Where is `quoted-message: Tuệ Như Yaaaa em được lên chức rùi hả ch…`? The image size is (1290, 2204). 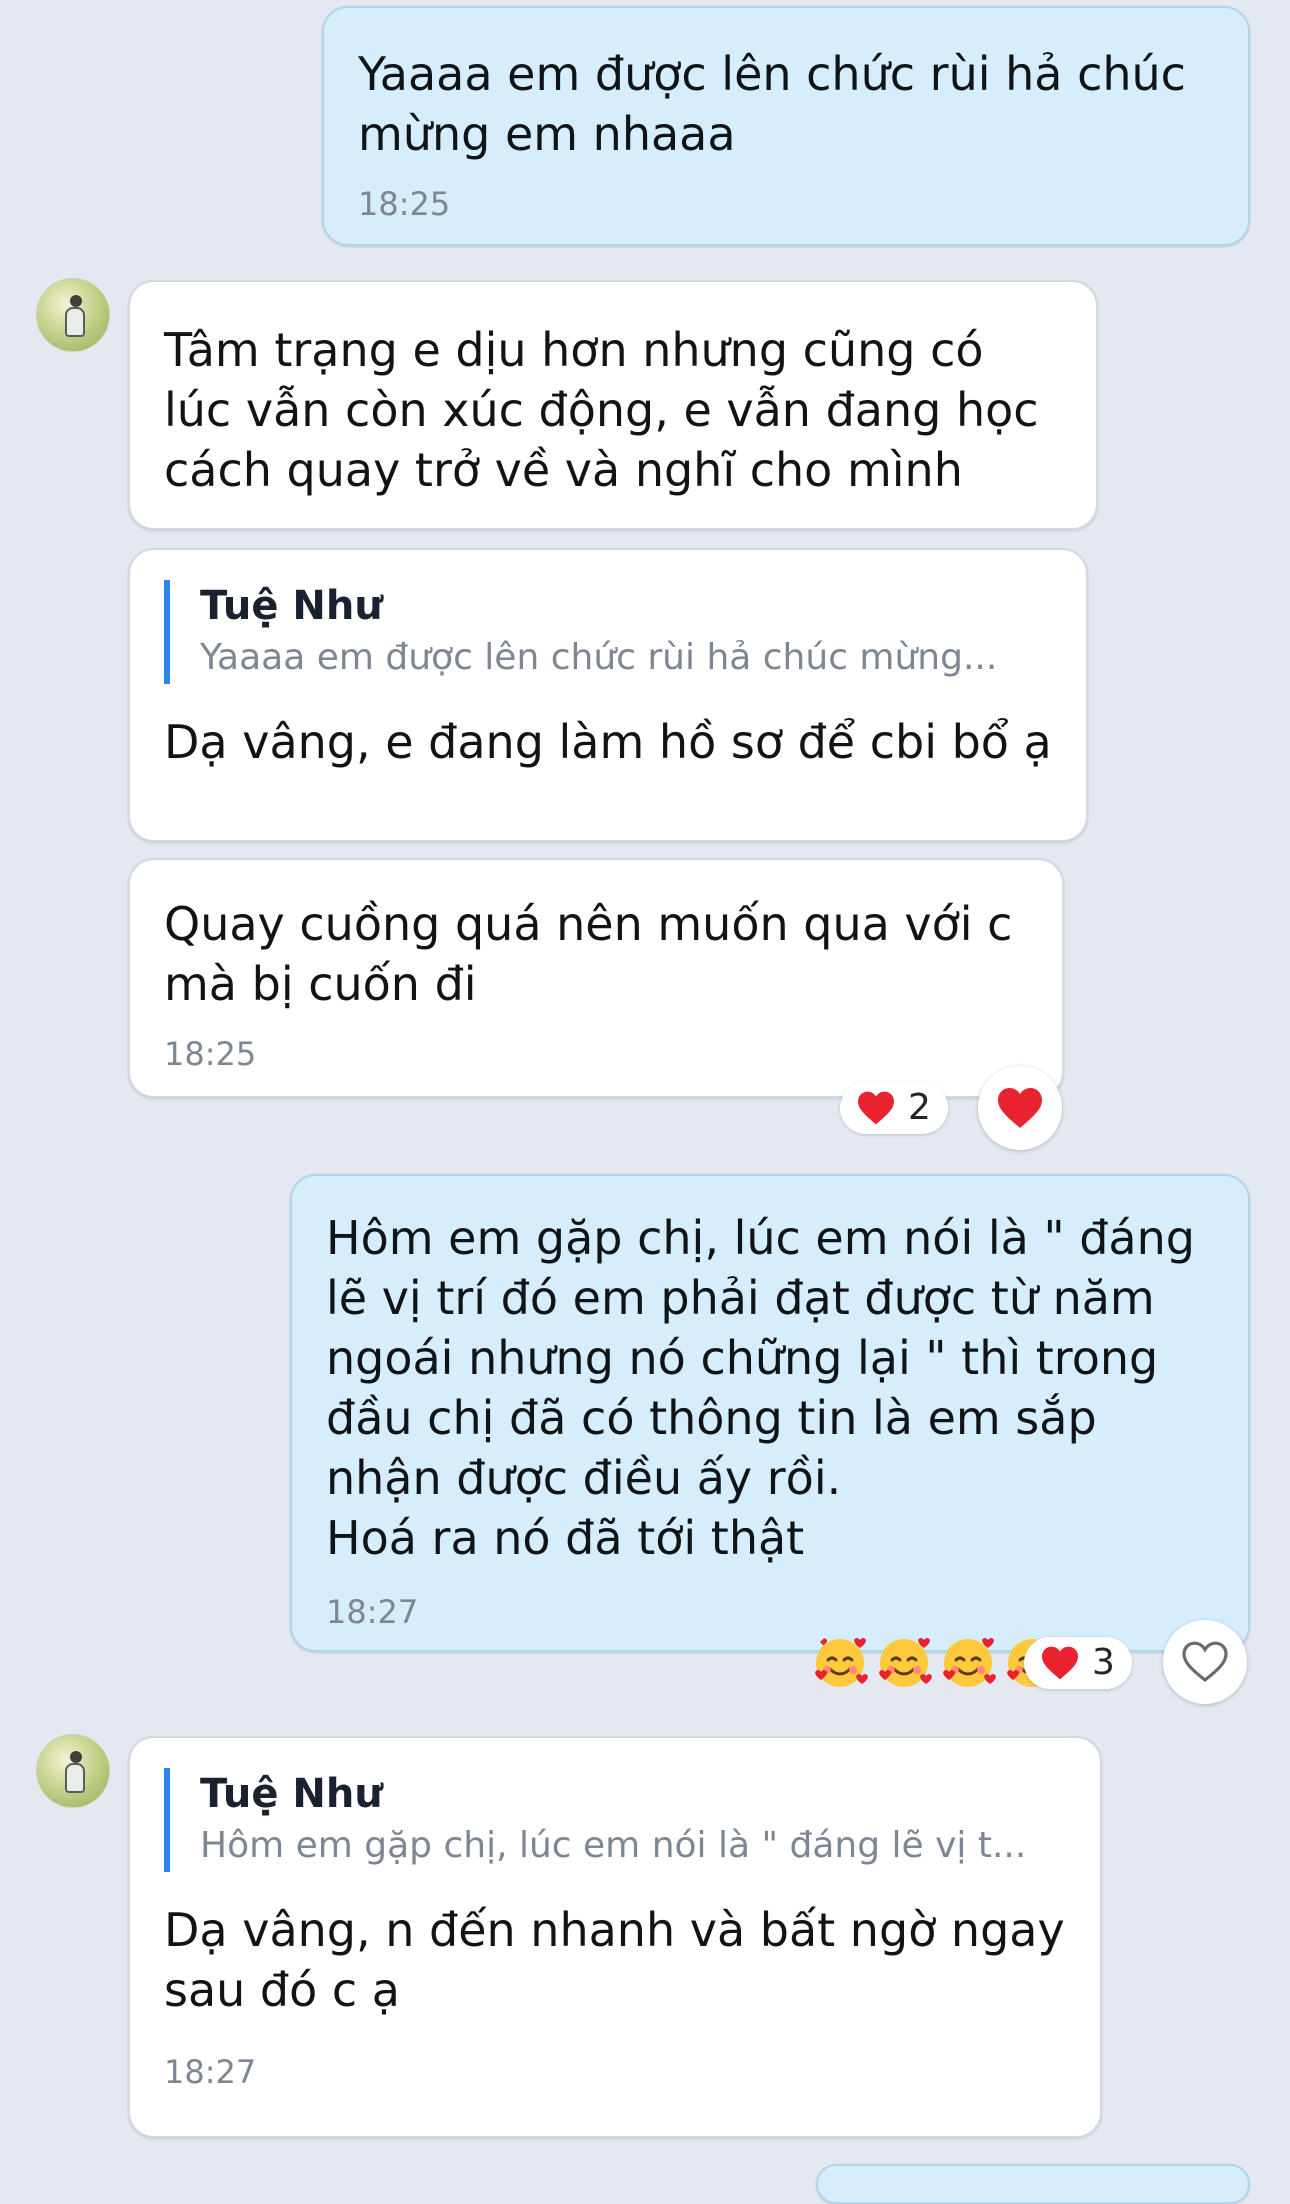
quoted-message: Tuệ Như Yaaaa em được lên chức rùi hả ch… is located at coordinates (608, 632).